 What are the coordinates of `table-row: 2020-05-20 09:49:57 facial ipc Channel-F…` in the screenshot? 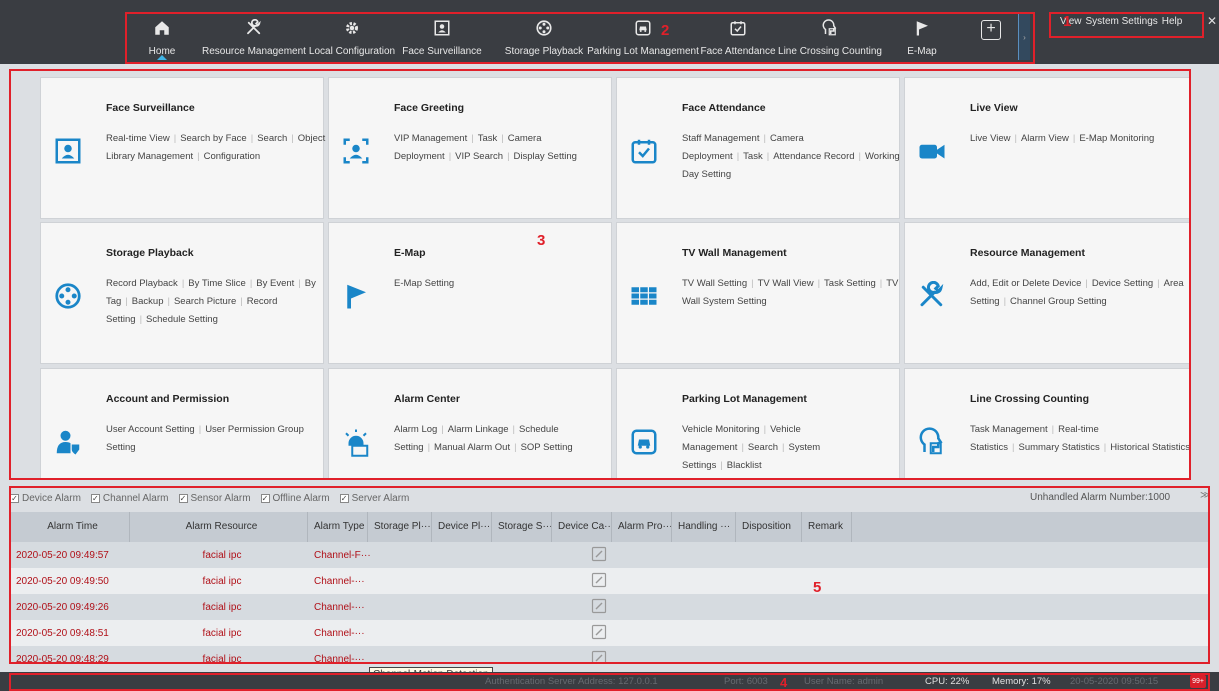 It's located at (610, 555).